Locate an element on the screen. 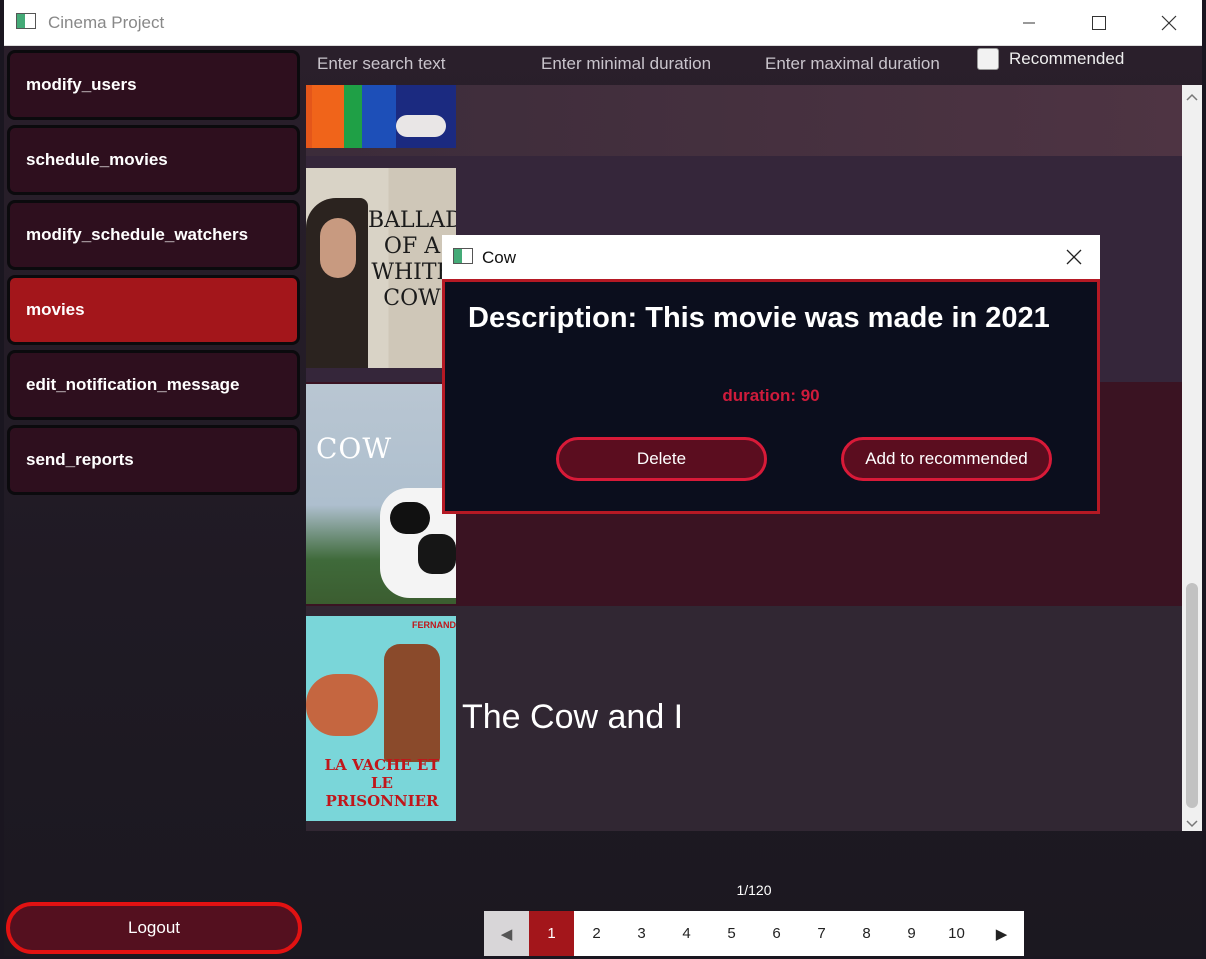 This screenshot has height=959, width=1206. recommended-checkbox is located at coordinates (988, 59).